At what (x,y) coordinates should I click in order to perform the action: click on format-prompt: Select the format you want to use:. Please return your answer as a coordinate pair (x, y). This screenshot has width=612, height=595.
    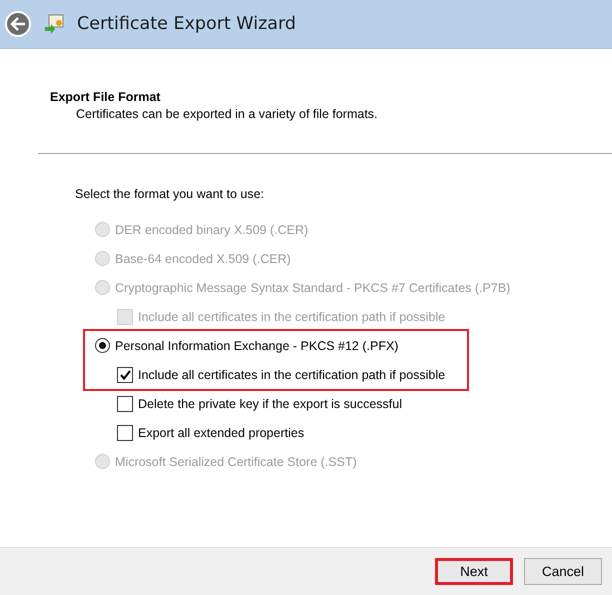
    Looking at the image, I should click on (170, 194).